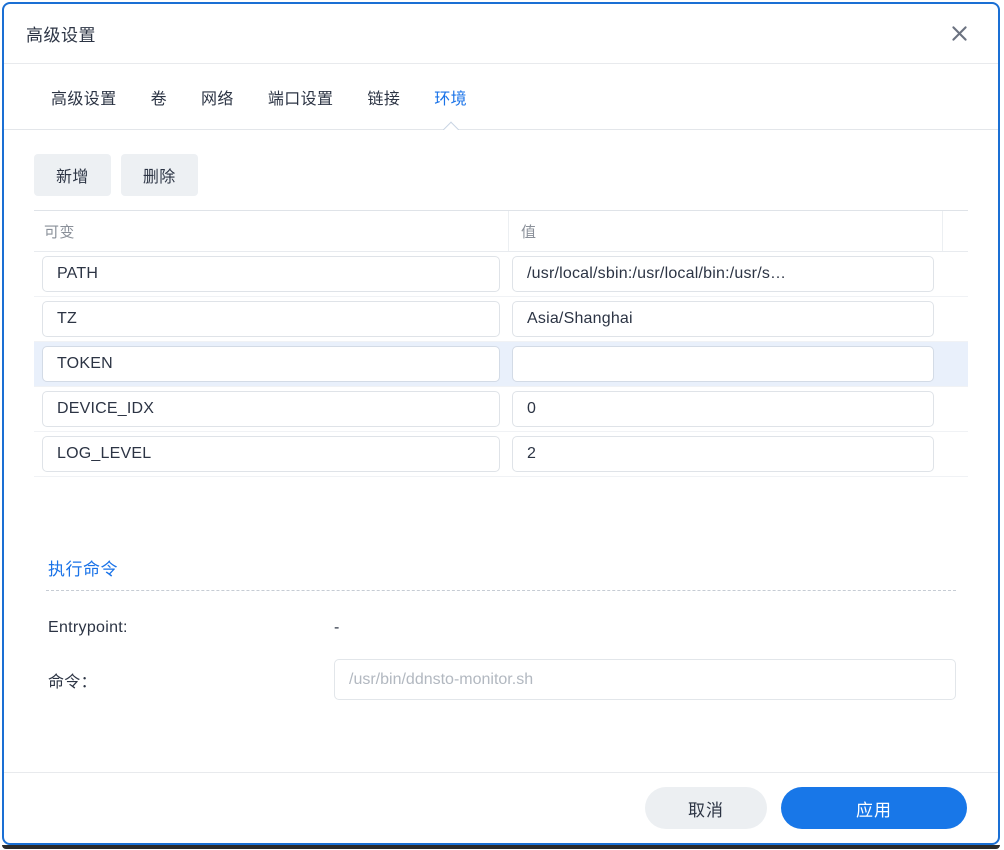 This screenshot has height=850, width=1004. I want to click on tab-volumes: 卷, so click(159, 97).